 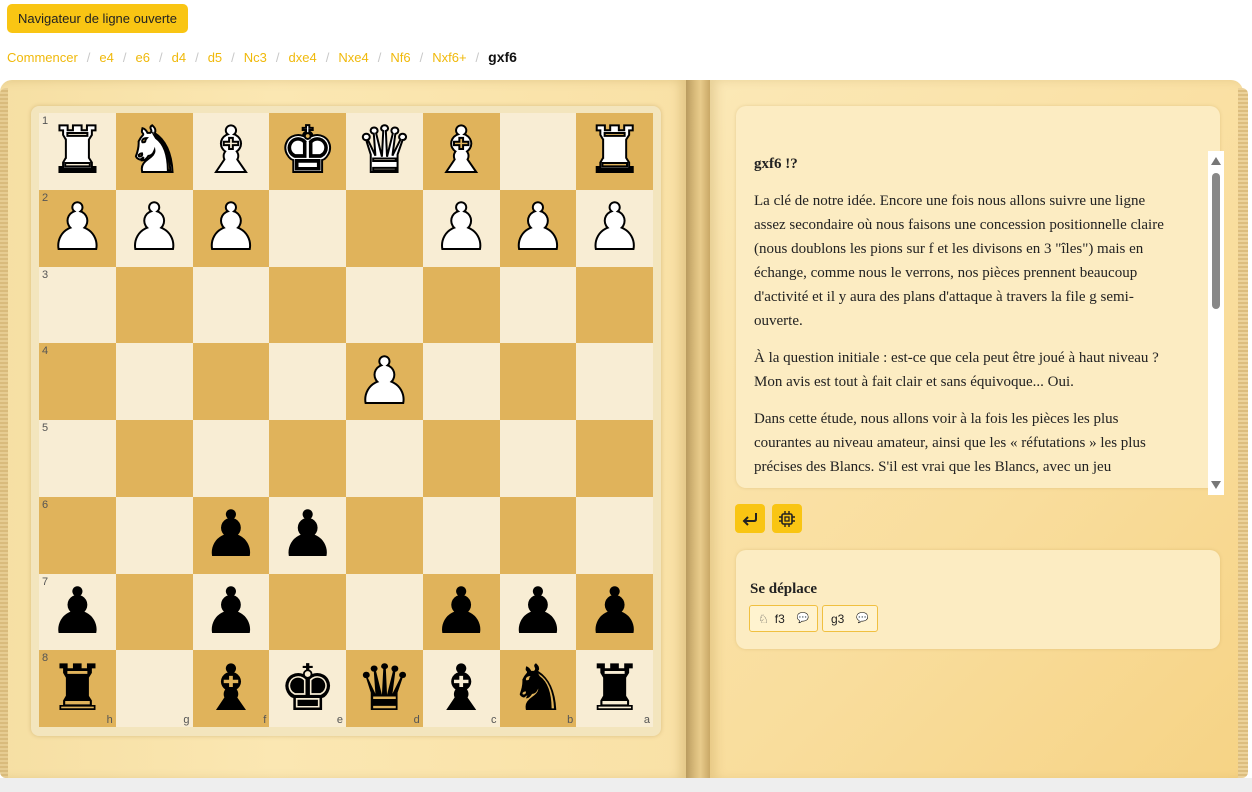 What do you see at coordinates (106, 57) in the screenshot?
I see `breadcrumb-item: e4` at bounding box center [106, 57].